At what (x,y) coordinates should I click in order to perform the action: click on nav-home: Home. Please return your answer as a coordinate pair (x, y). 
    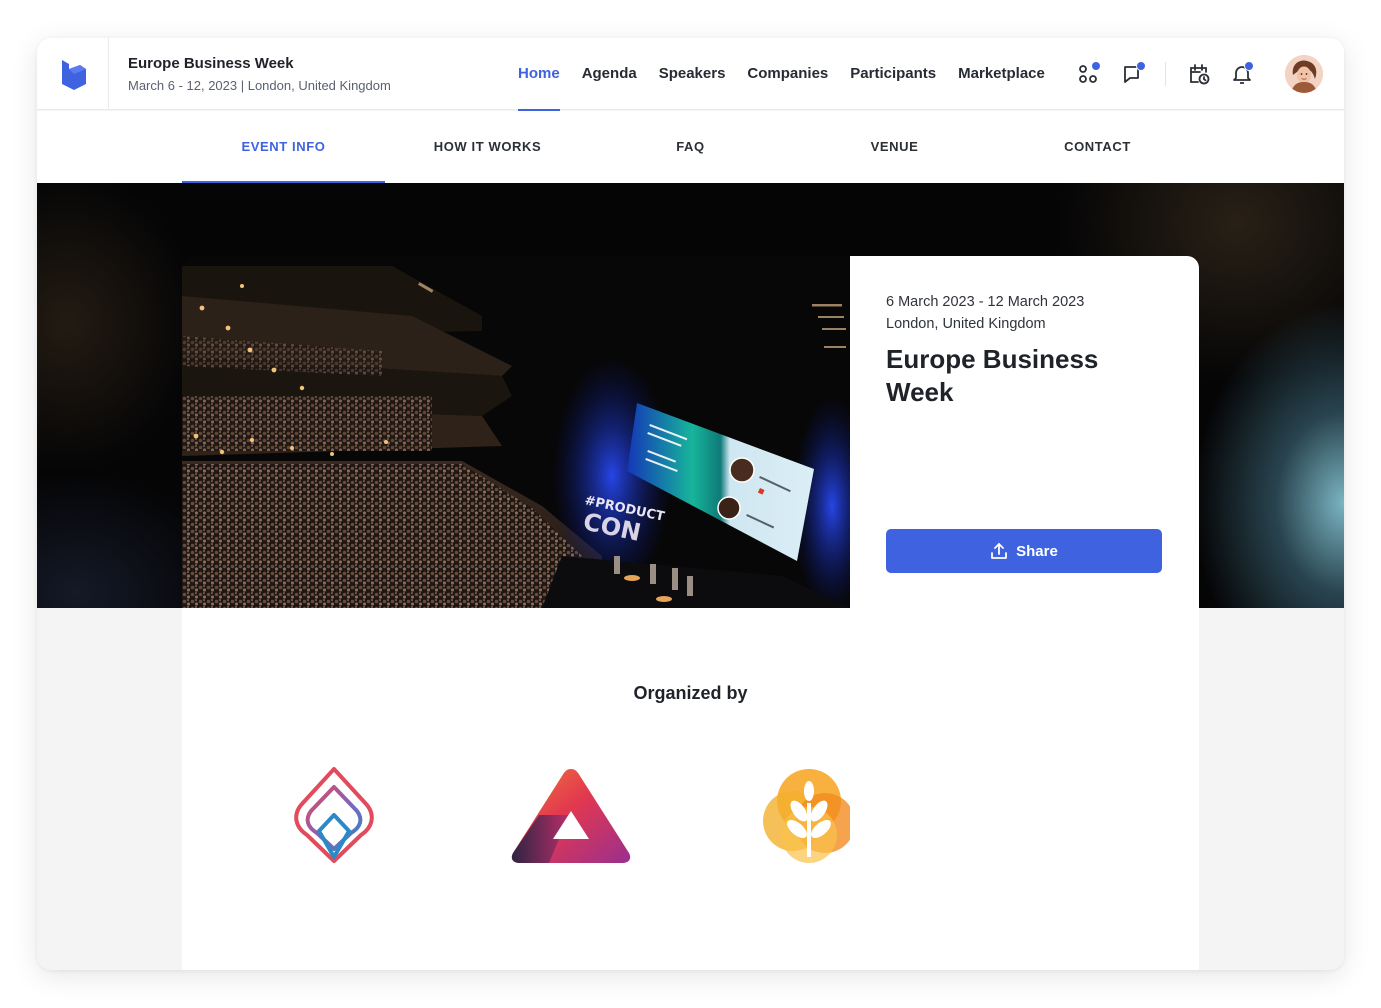
    Looking at the image, I should click on (539, 74).